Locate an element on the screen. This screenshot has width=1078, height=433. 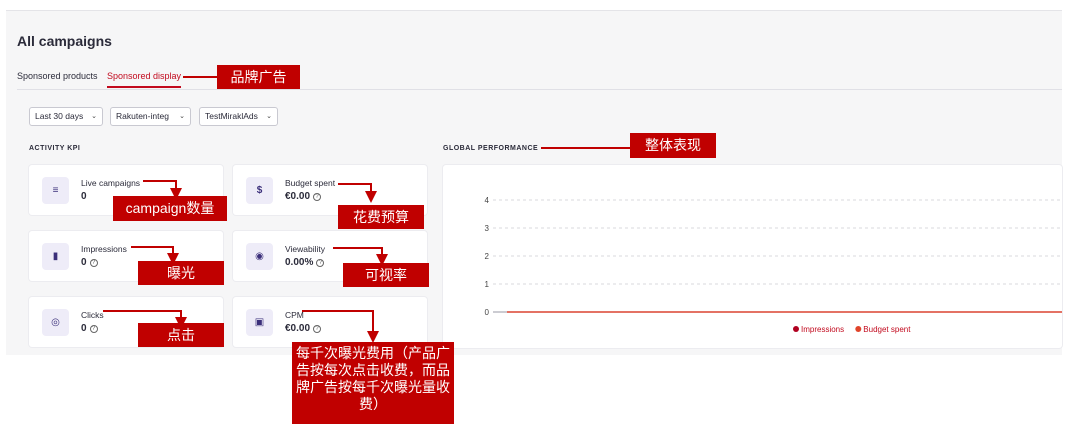
arrow-cpm is located at coordinates (340, 326).